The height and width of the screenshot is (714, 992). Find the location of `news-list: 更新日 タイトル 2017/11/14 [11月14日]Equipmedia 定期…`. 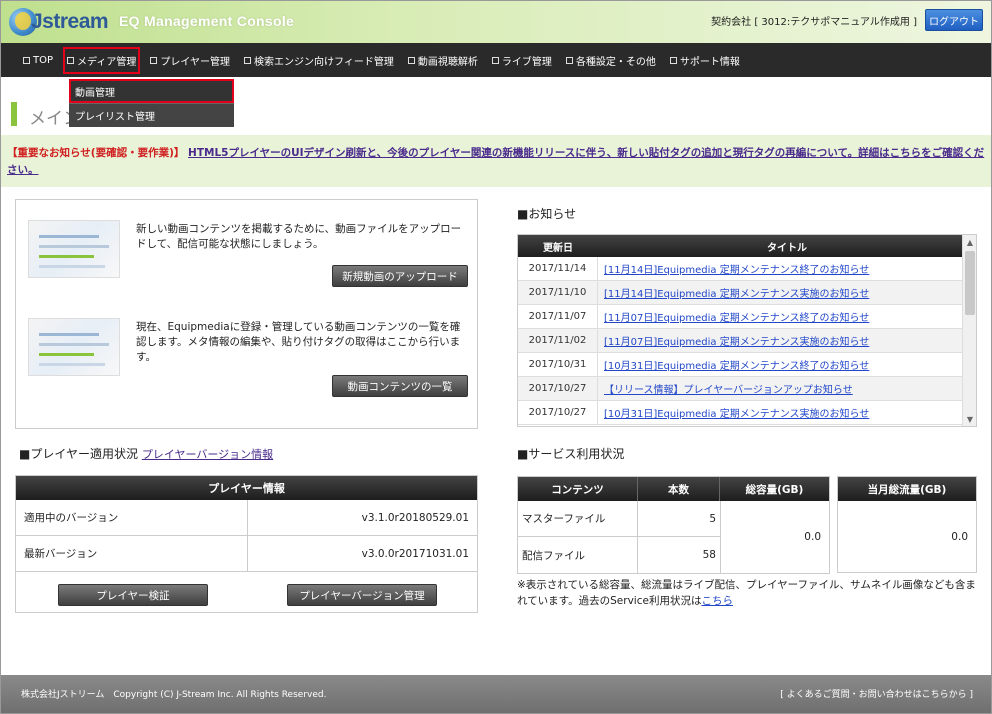

news-list: 更新日 タイトル 2017/11/14 [11月14日]Equipmedia 定期… is located at coordinates (747, 330).